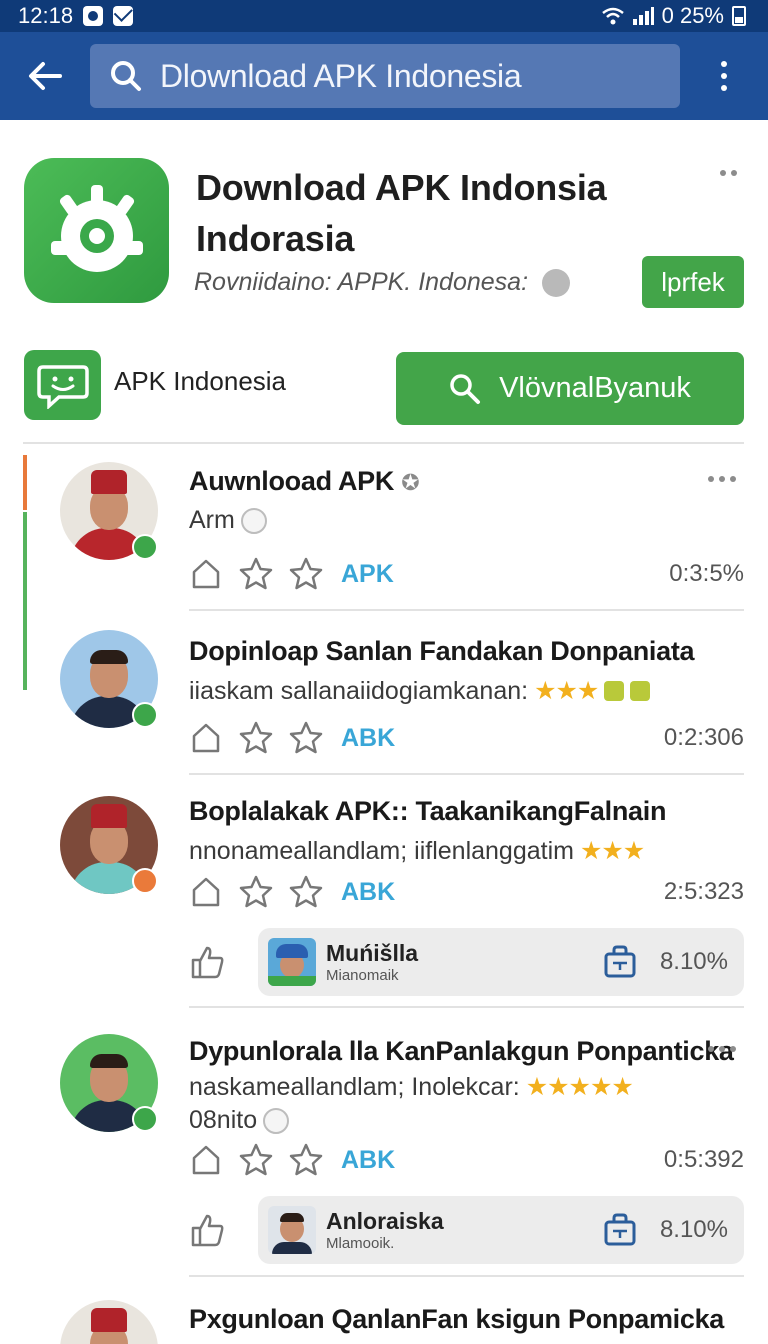 Image resolution: width=768 pixels, height=1344 pixels. Describe the element at coordinates (614, 691) in the screenshot. I see `android-icon` at that location.